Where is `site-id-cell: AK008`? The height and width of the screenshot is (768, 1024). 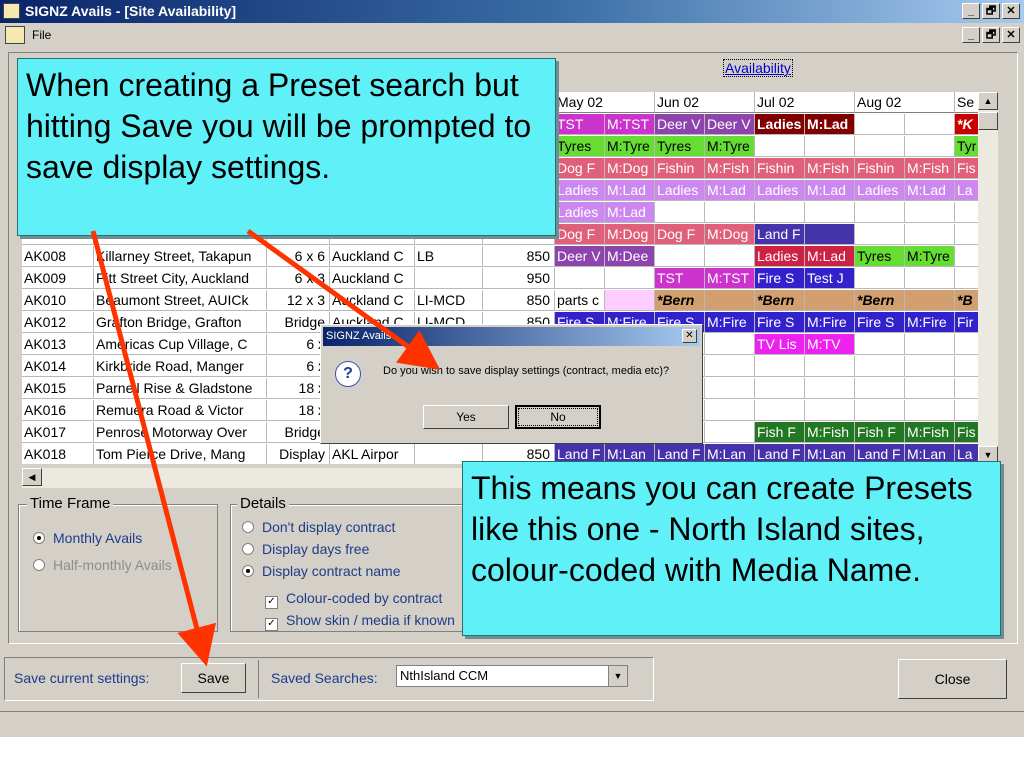
site-id-cell: AK008 is located at coordinates (58, 256).